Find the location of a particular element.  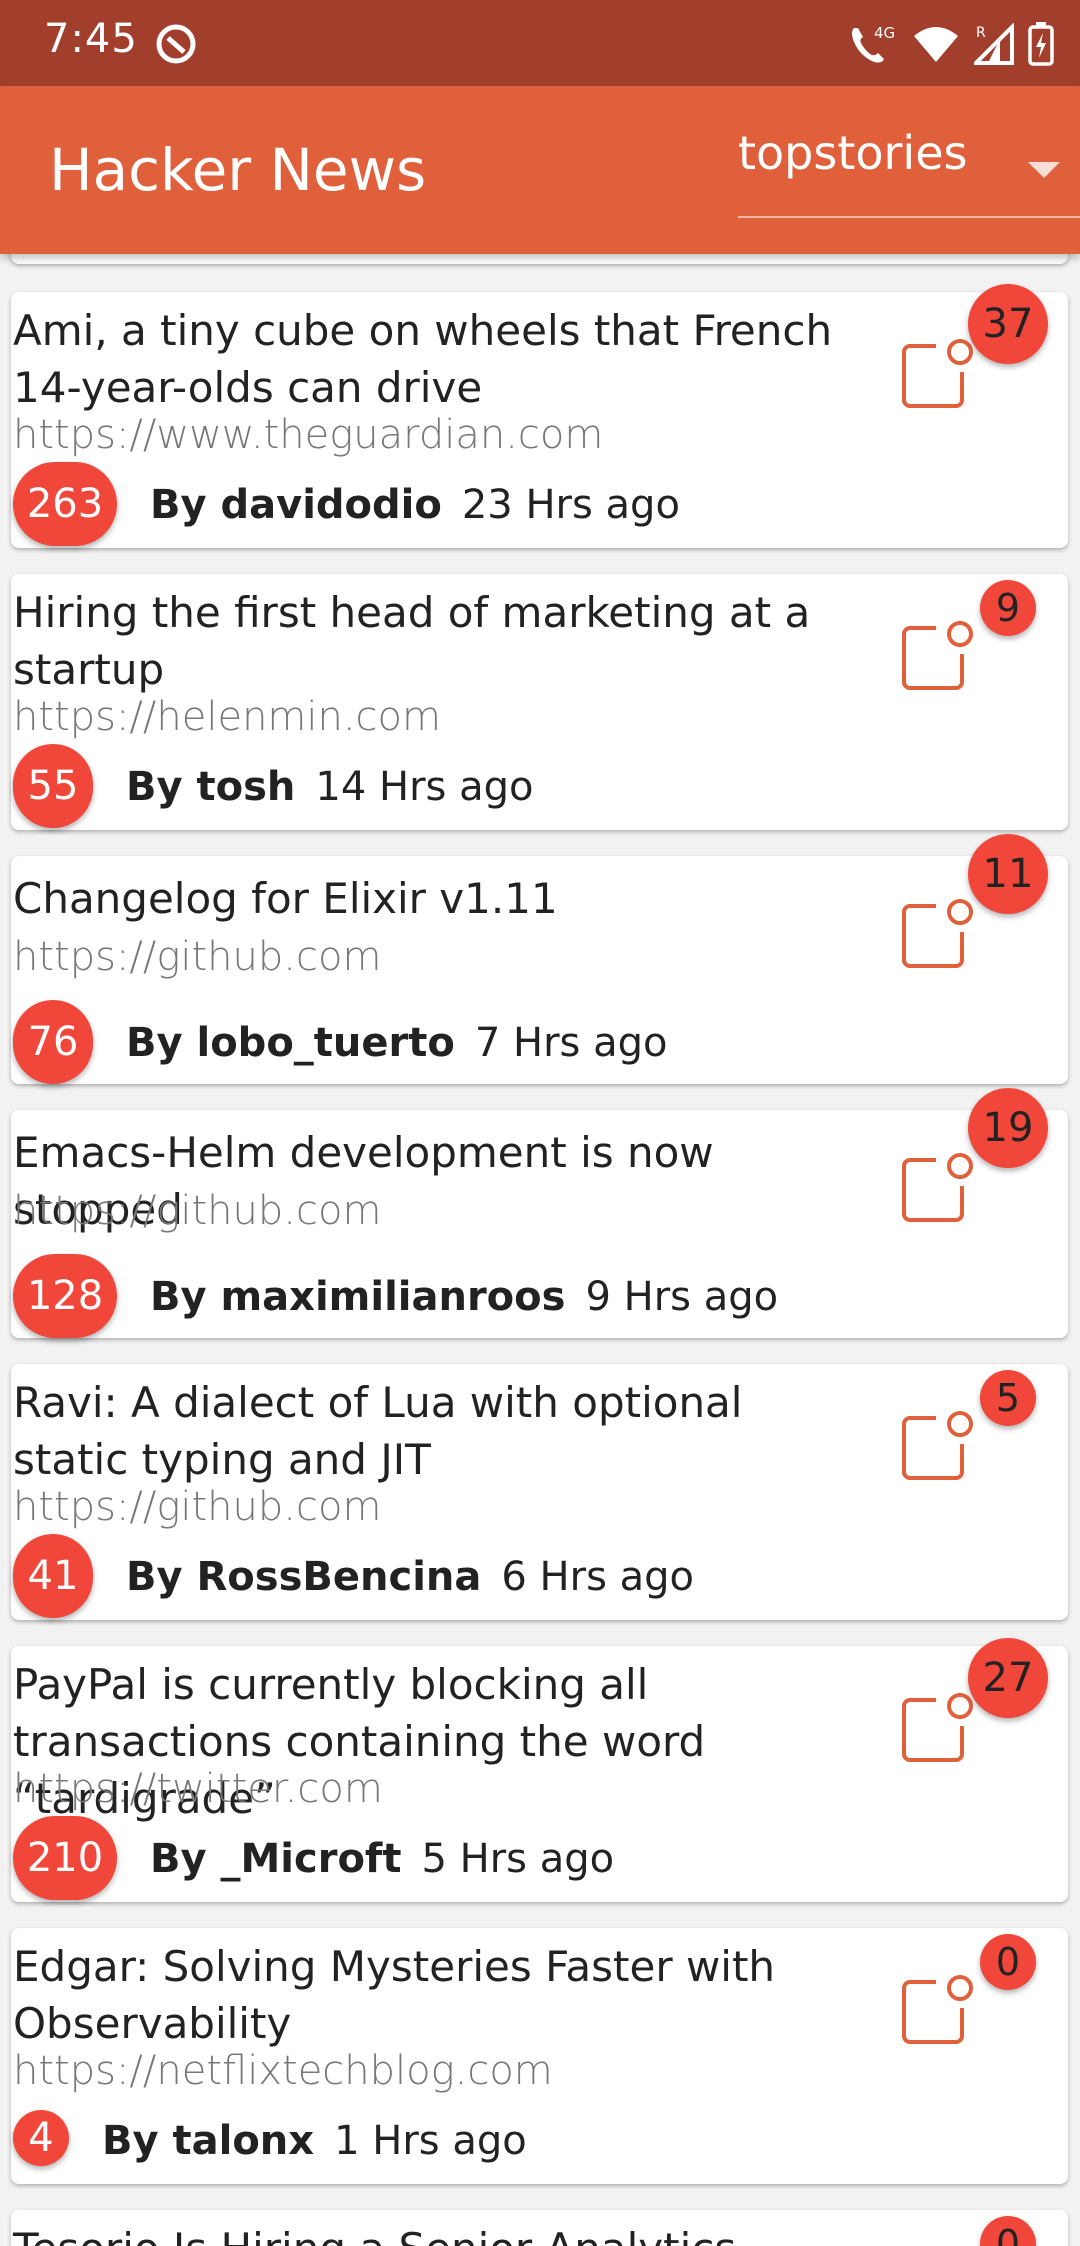

app-notification-icon is located at coordinates (176, 44).